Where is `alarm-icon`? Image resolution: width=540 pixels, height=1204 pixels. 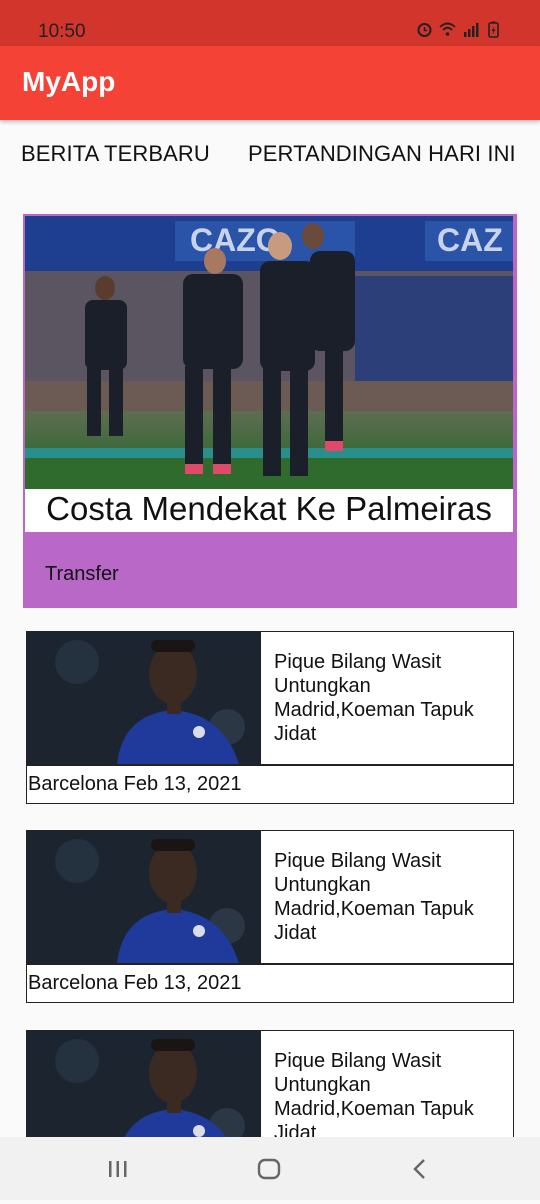 alarm-icon is located at coordinates (424, 29).